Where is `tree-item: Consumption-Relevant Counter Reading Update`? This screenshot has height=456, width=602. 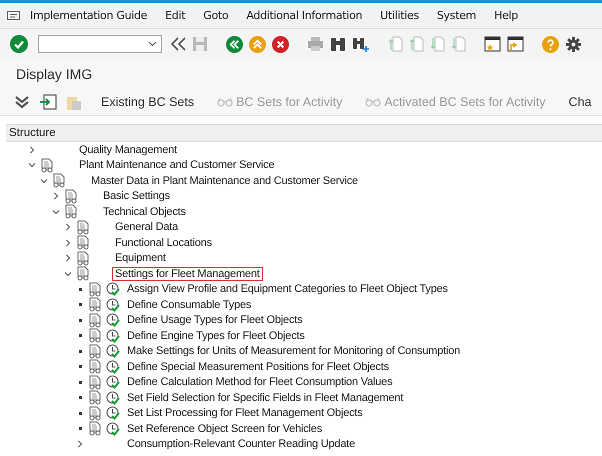 tree-item: Consumption-Relevant Counter Reading Update is located at coordinates (241, 444).